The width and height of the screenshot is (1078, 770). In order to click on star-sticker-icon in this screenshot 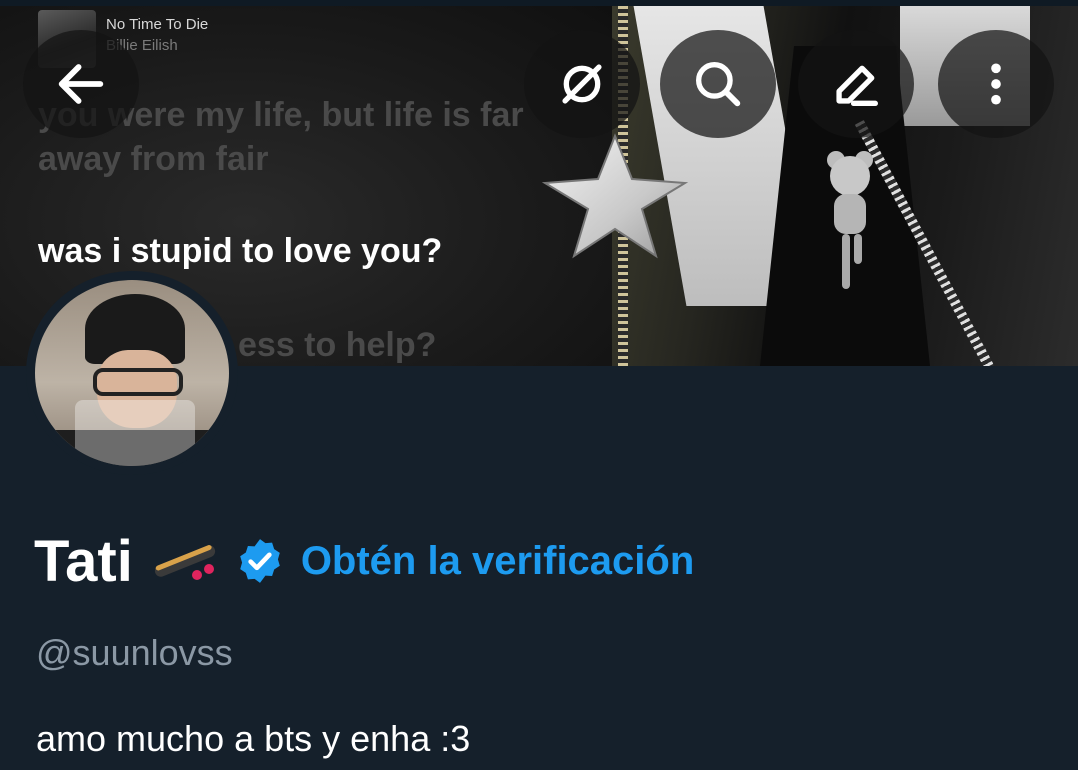, I will do `click(615, 196)`.